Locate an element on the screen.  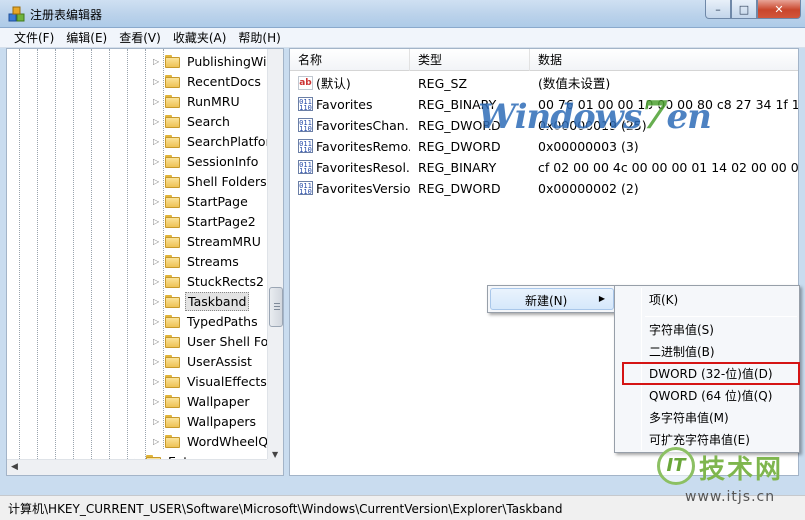
regedit-app-icon is located at coordinates (16, 14).